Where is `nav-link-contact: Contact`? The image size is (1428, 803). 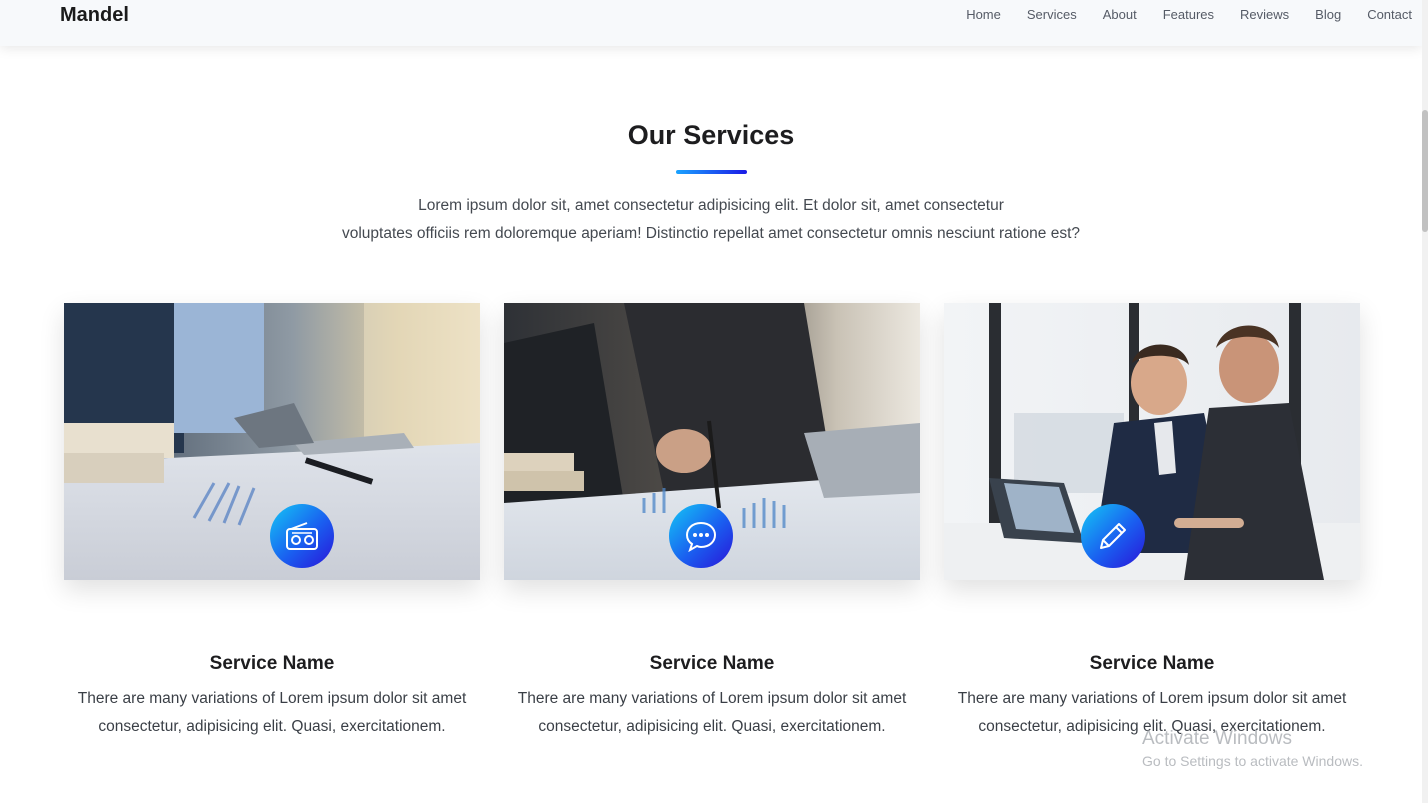 nav-link-contact: Contact is located at coordinates (1389, 14).